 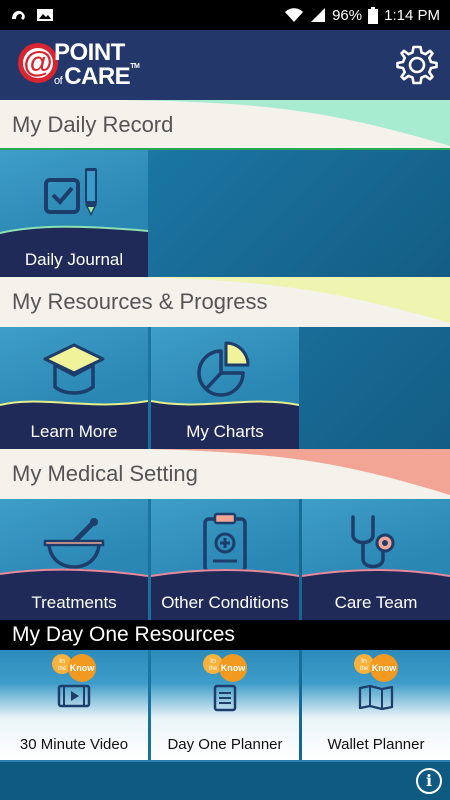 I want to click on section-title: My Daily Record, so click(x=93, y=124).